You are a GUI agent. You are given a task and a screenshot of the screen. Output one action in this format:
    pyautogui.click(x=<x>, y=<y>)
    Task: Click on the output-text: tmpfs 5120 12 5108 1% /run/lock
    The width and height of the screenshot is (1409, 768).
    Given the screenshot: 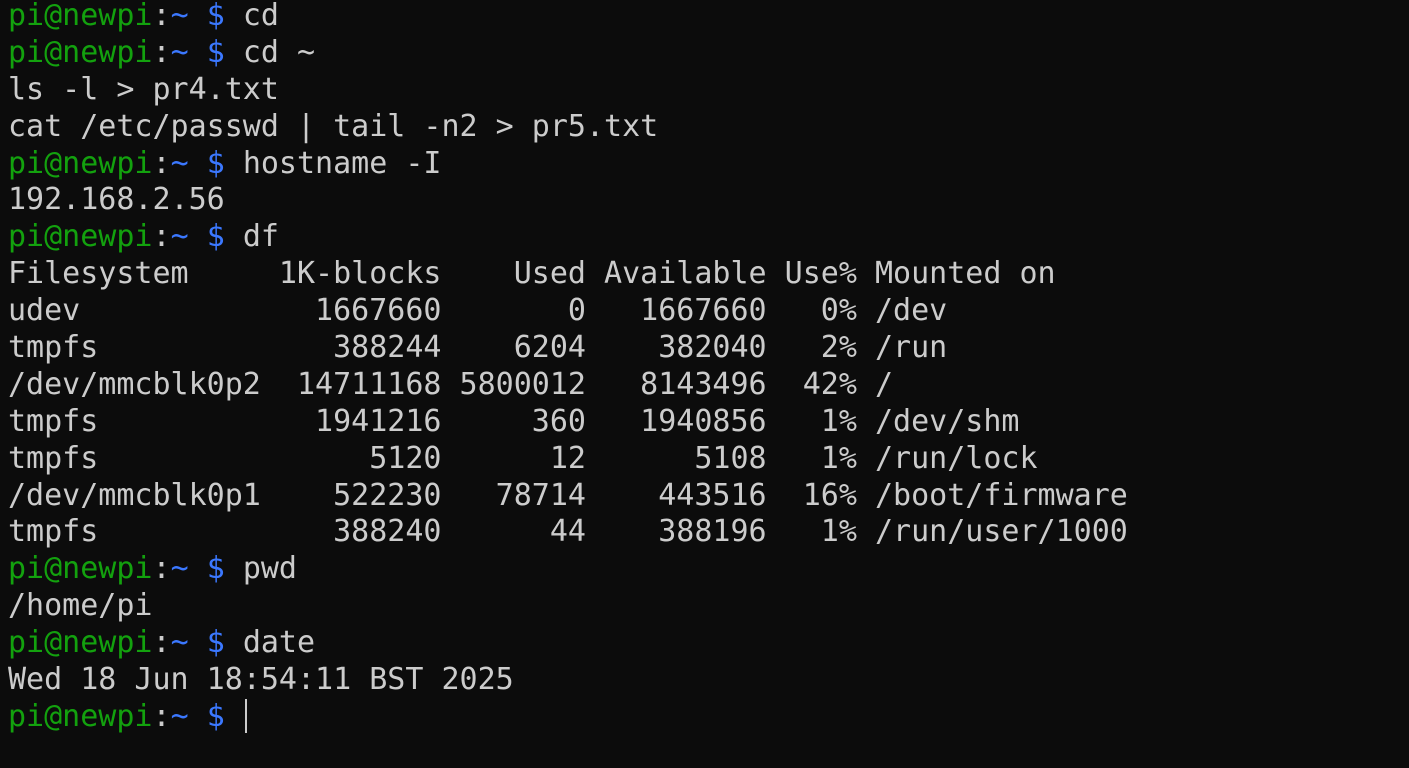 What is the action you would take?
    pyautogui.click(x=523, y=458)
    